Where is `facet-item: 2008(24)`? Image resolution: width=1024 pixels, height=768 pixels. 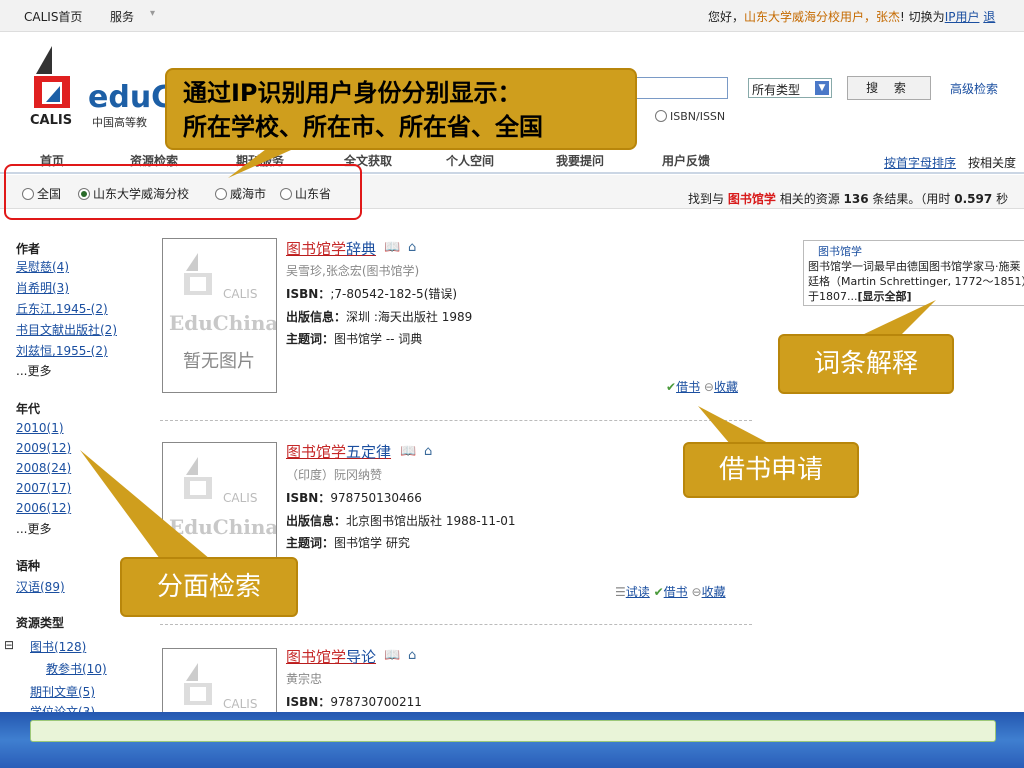 facet-item: 2008(24) is located at coordinates (43, 468).